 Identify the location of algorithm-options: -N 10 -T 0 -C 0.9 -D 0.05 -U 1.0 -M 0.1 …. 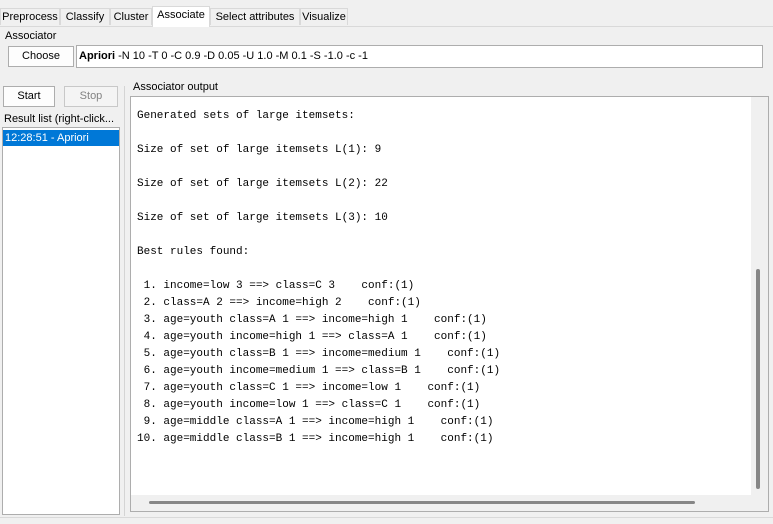
(243, 56).